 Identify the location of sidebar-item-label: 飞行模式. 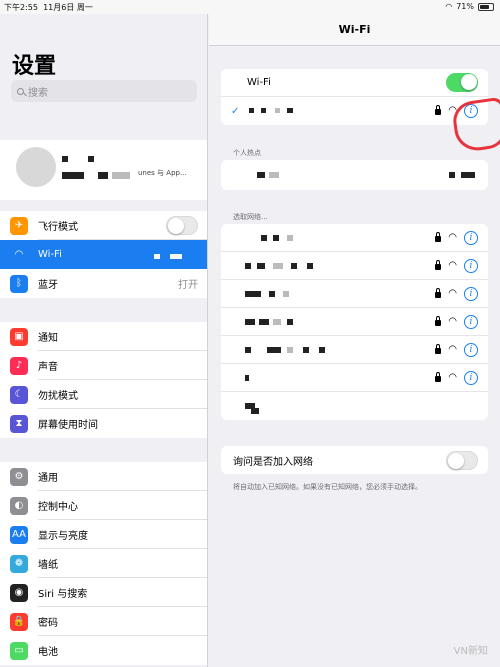
(58, 227).